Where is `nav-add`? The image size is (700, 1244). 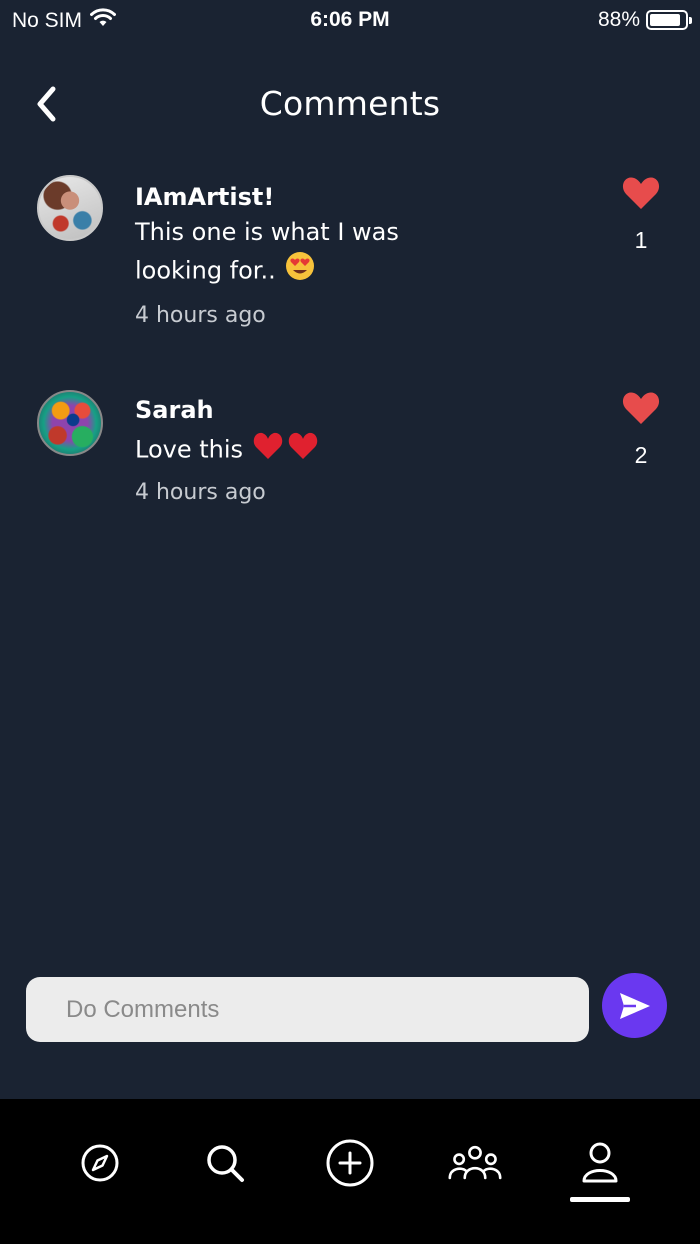
nav-add is located at coordinates (350, 1163).